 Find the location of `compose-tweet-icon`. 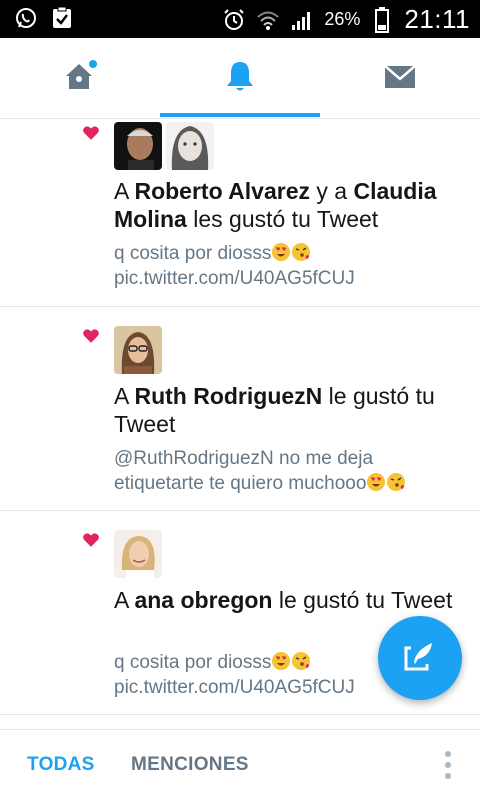

compose-tweet-icon is located at coordinates (420, 658).